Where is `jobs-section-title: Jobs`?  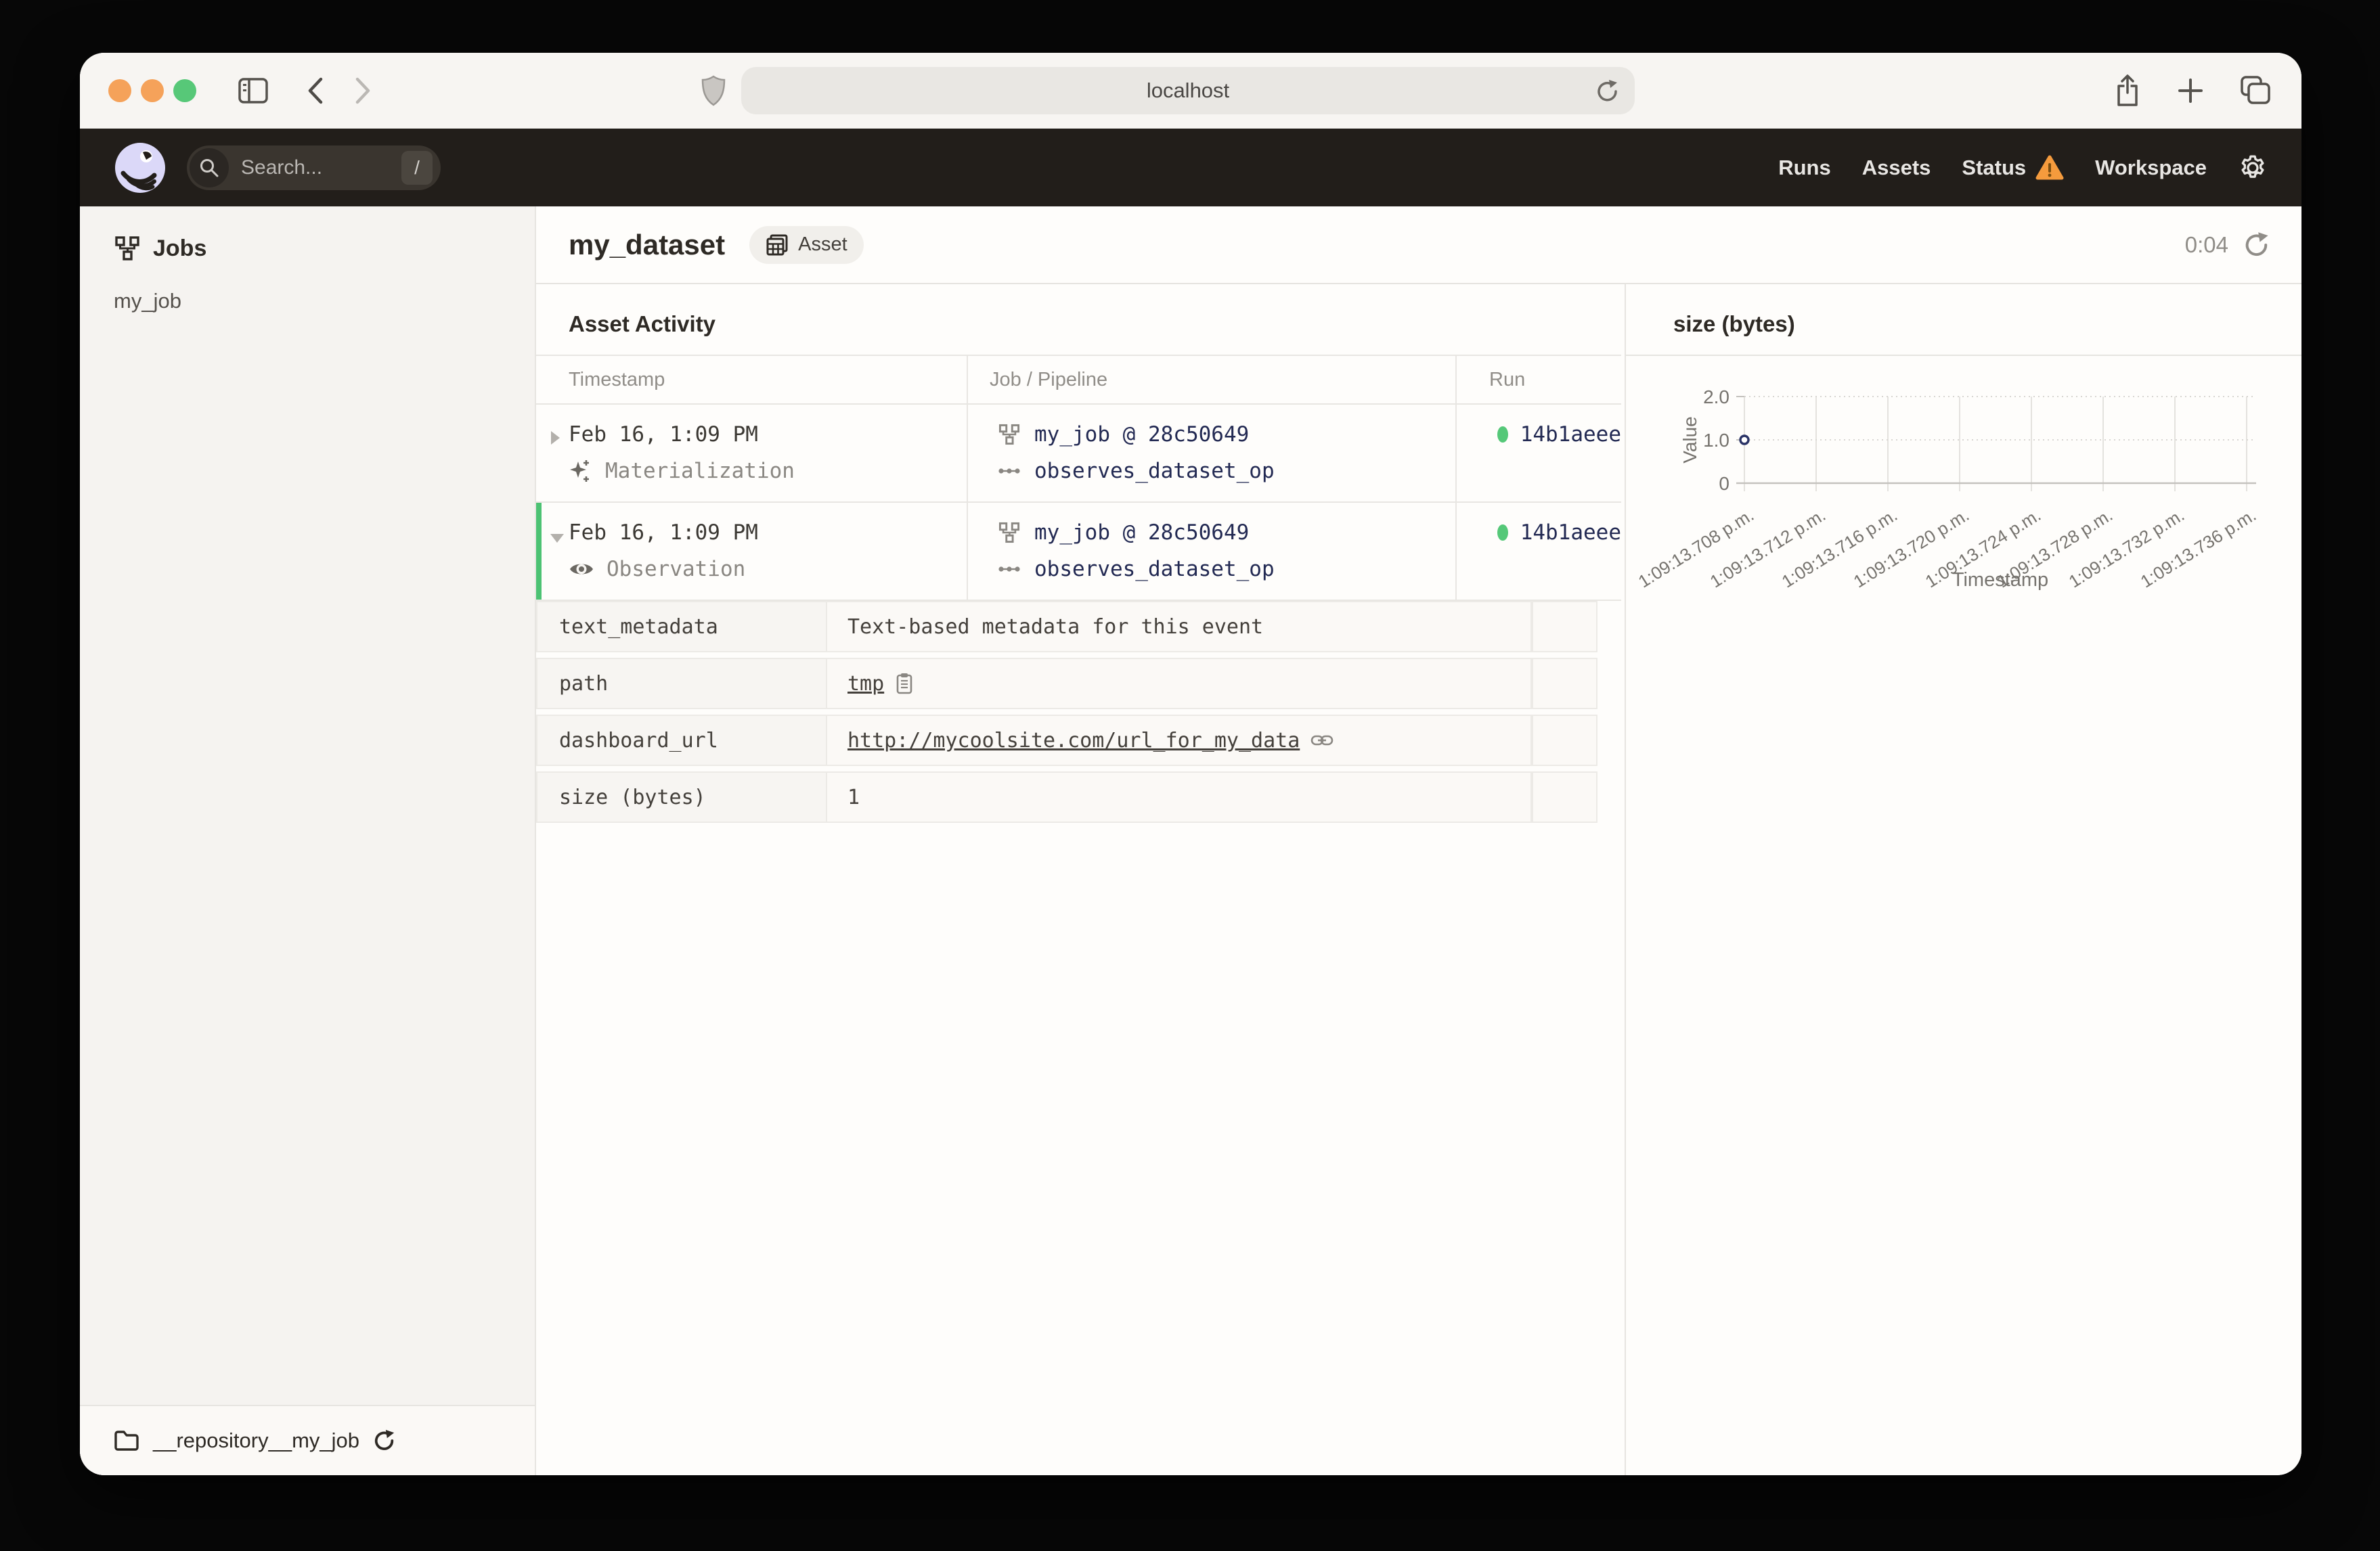 jobs-section-title: Jobs is located at coordinates (180, 248).